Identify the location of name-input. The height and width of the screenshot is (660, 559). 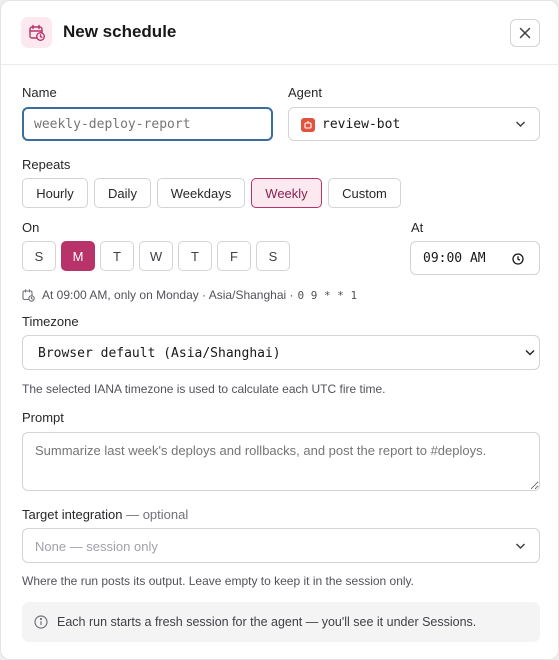
(147, 124).